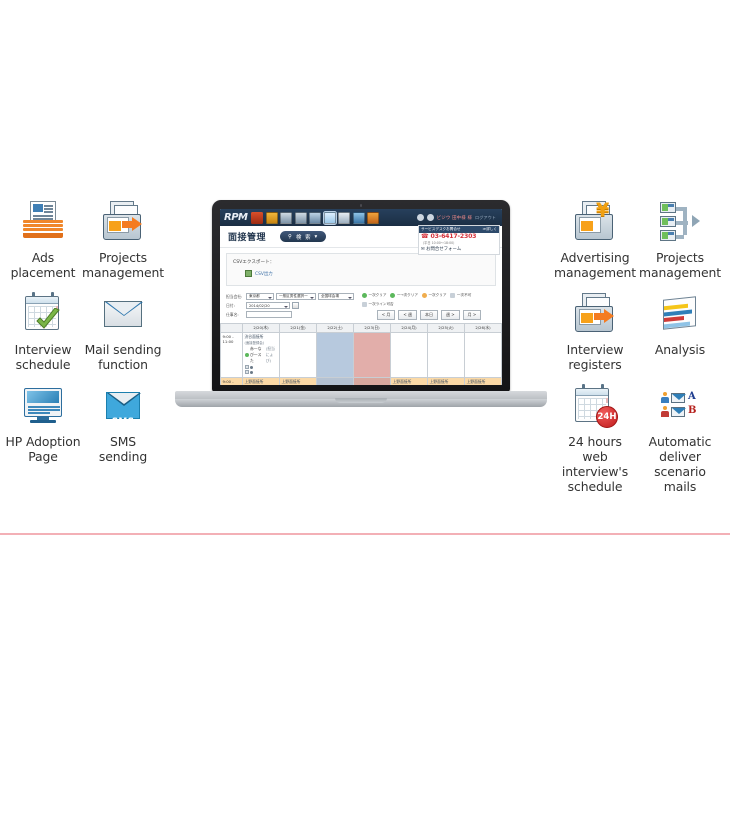 This screenshot has height=837, width=730. I want to click on feature-mail-sending: Mail sending function, so click(123, 336).